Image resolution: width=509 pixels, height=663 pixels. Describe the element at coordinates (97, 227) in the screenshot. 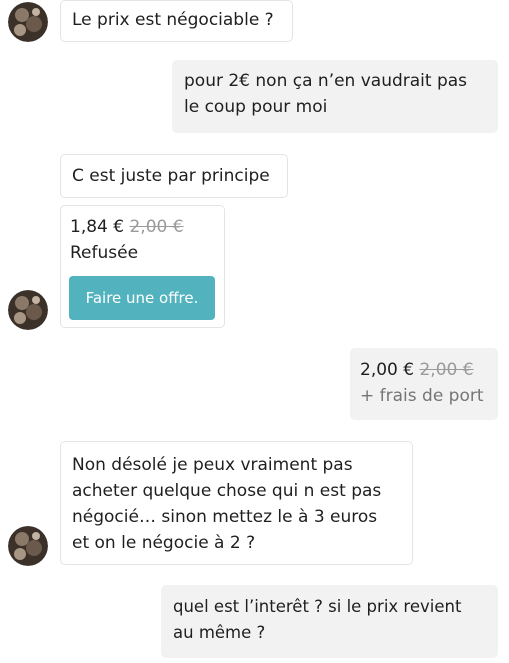

I see `offer-price: 1,84 €` at that location.